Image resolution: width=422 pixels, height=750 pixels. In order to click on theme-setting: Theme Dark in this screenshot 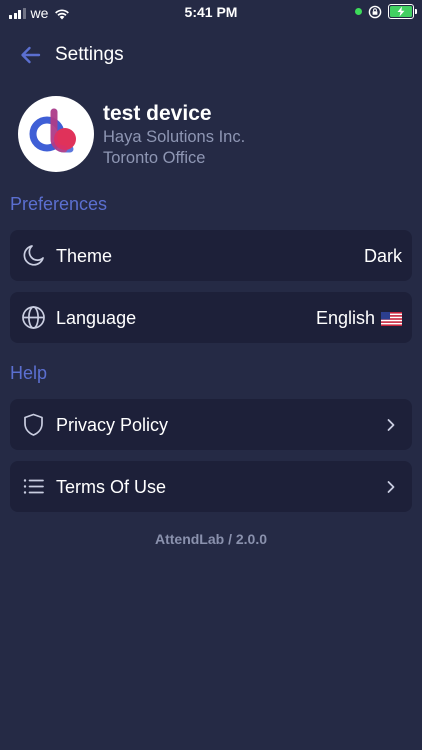, I will do `click(211, 255)`.